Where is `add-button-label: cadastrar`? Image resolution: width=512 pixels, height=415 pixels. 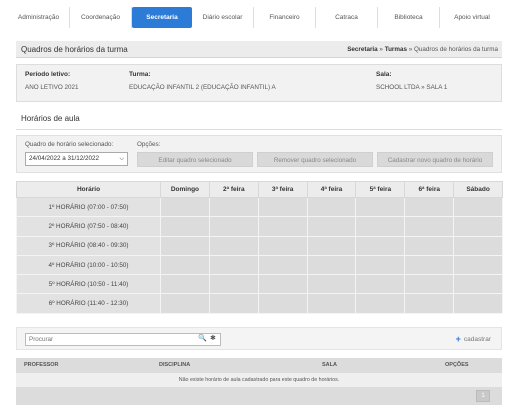
add-button-label: cadastrar is located at coordinates (477, 339).